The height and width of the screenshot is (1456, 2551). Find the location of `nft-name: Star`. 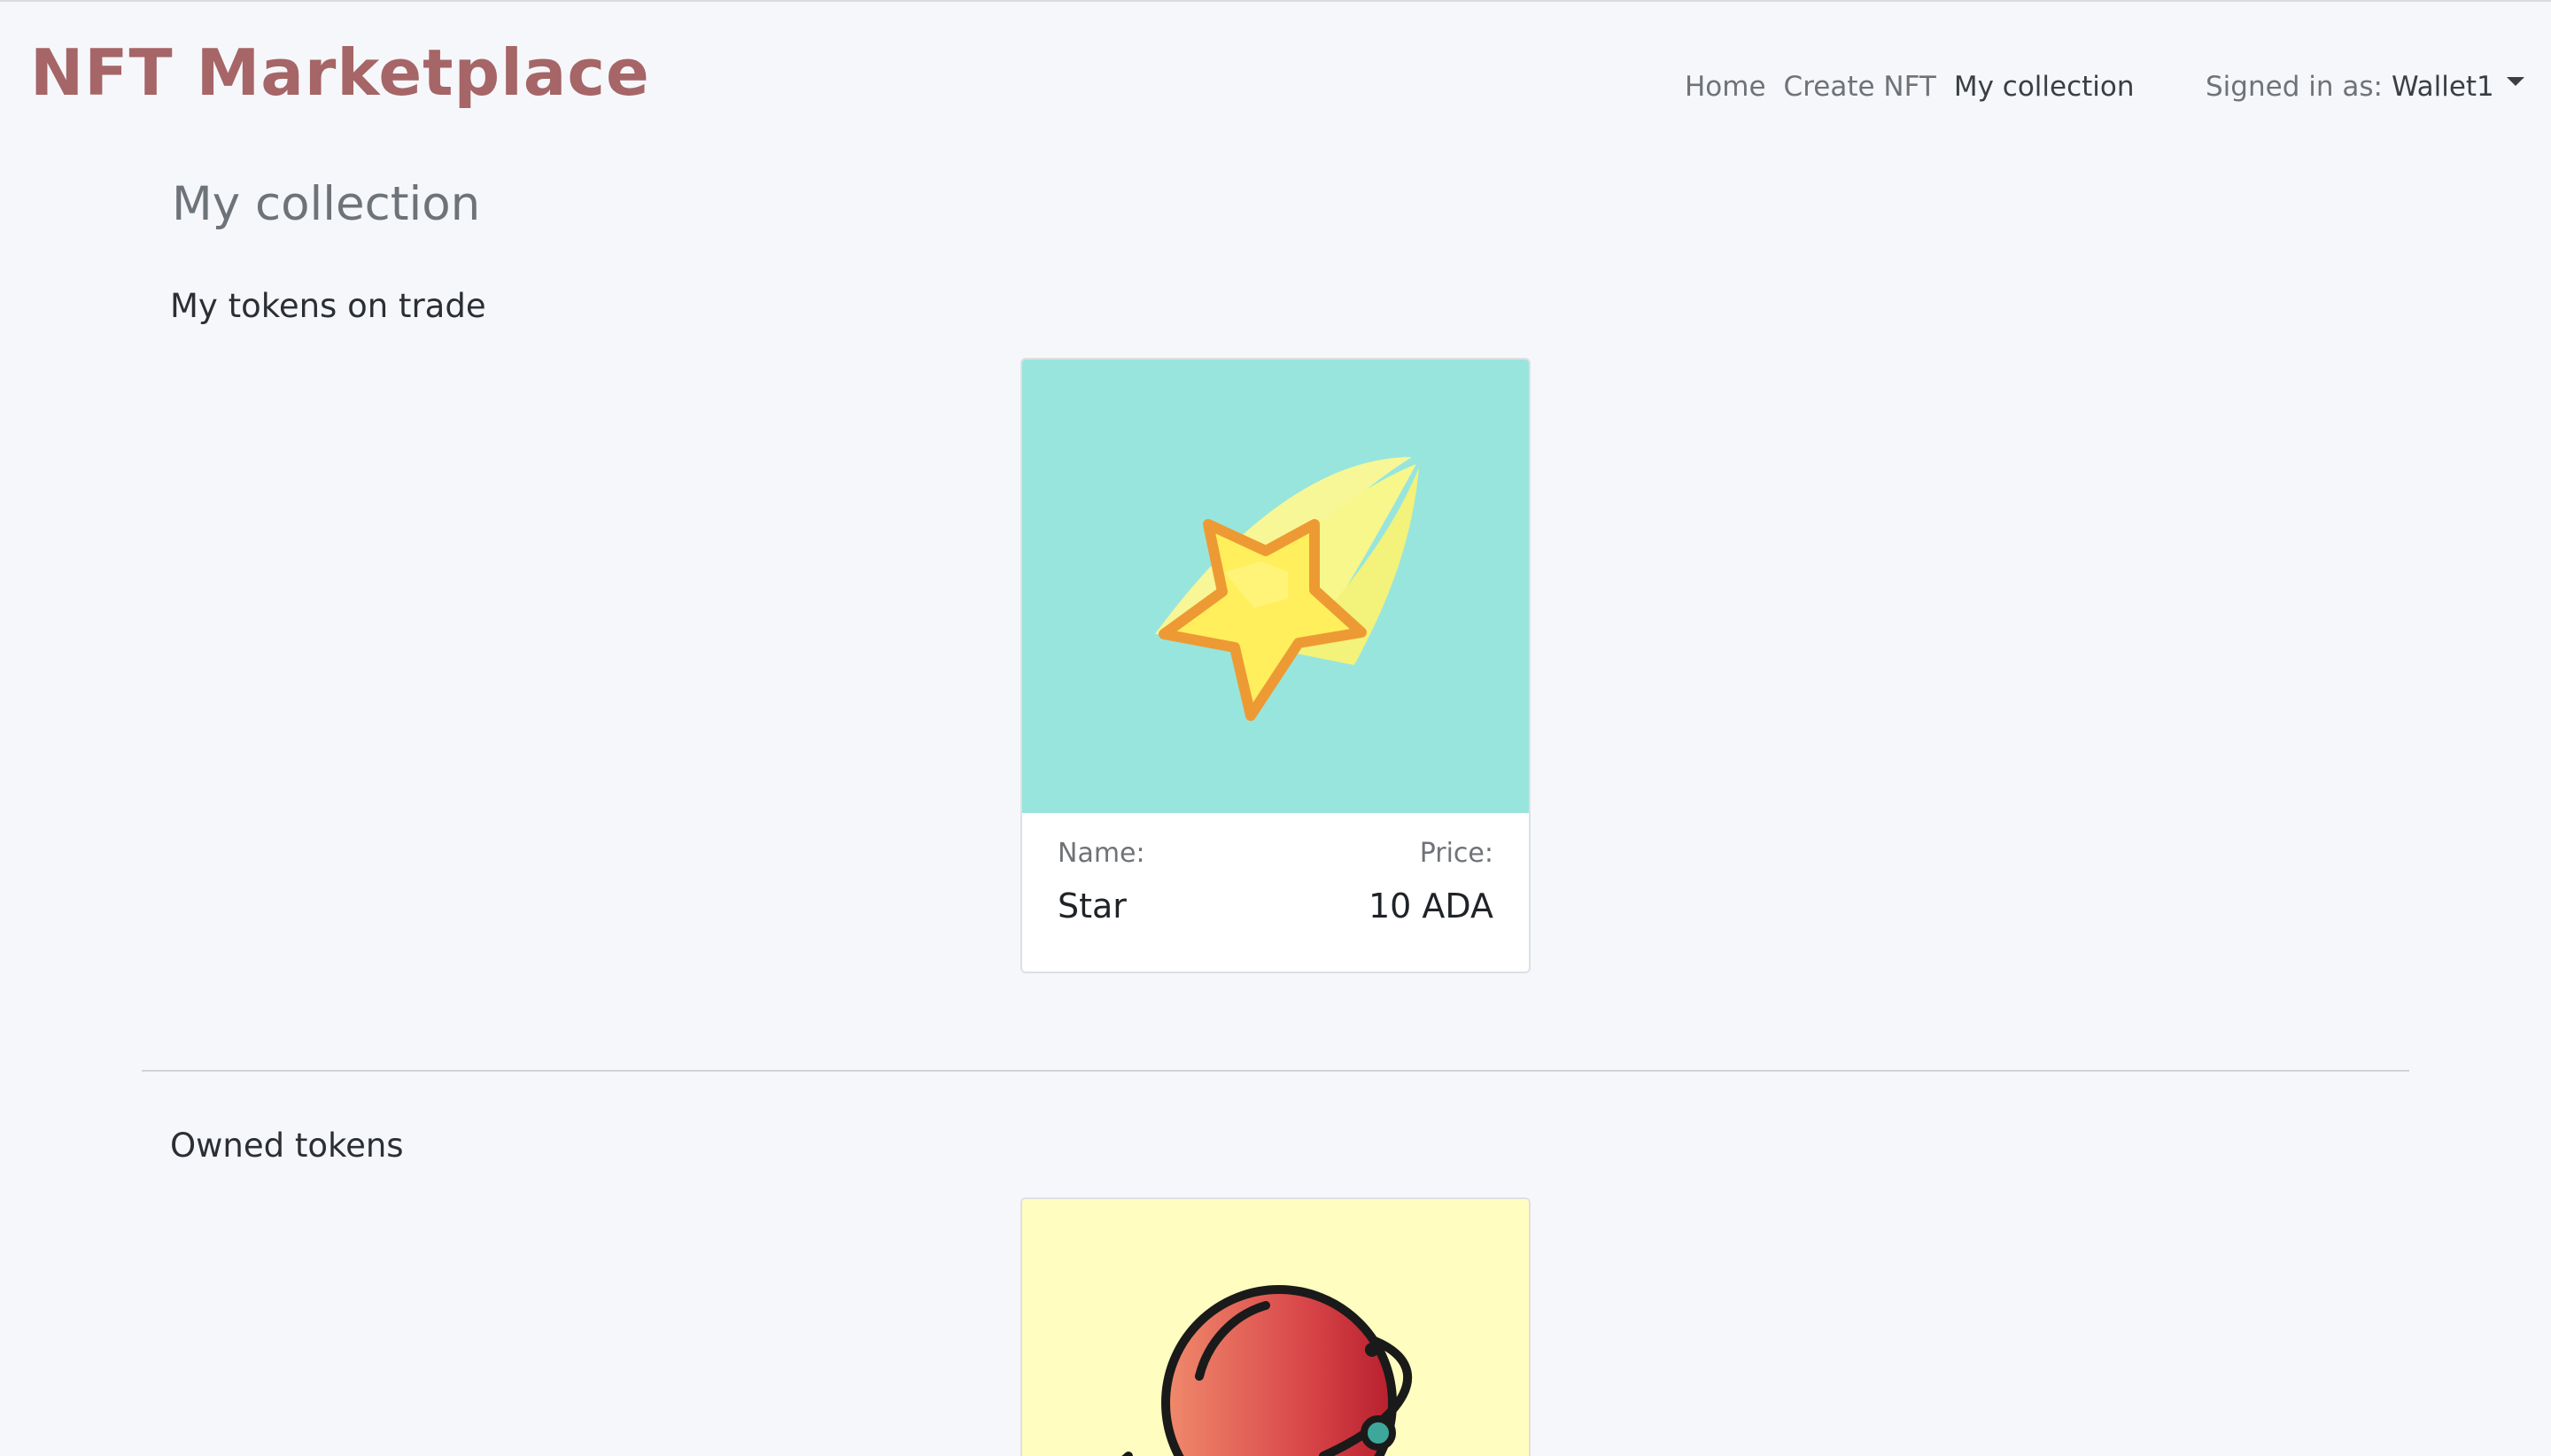

nft-name: Star is located at coordinates (1093, 906).